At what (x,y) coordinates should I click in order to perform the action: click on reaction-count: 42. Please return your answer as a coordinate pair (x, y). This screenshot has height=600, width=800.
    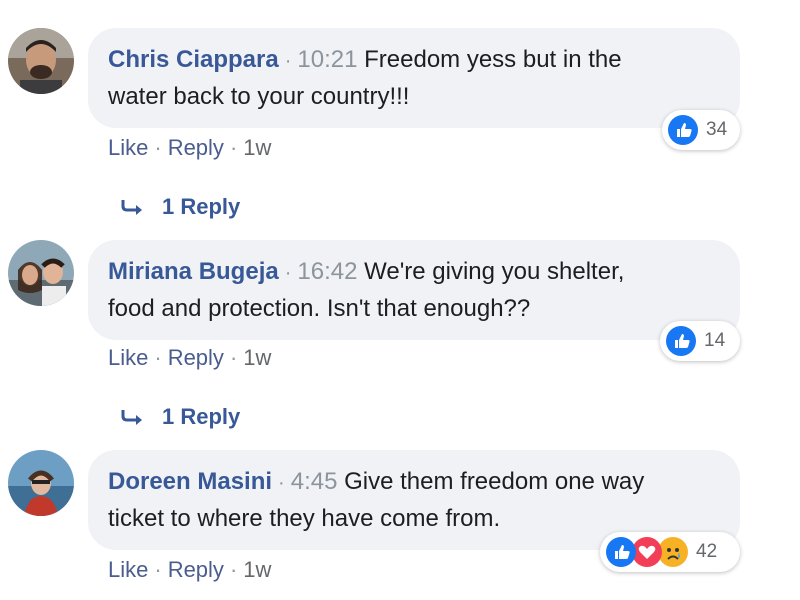
    Looking at the image, I should click on (707, 551).